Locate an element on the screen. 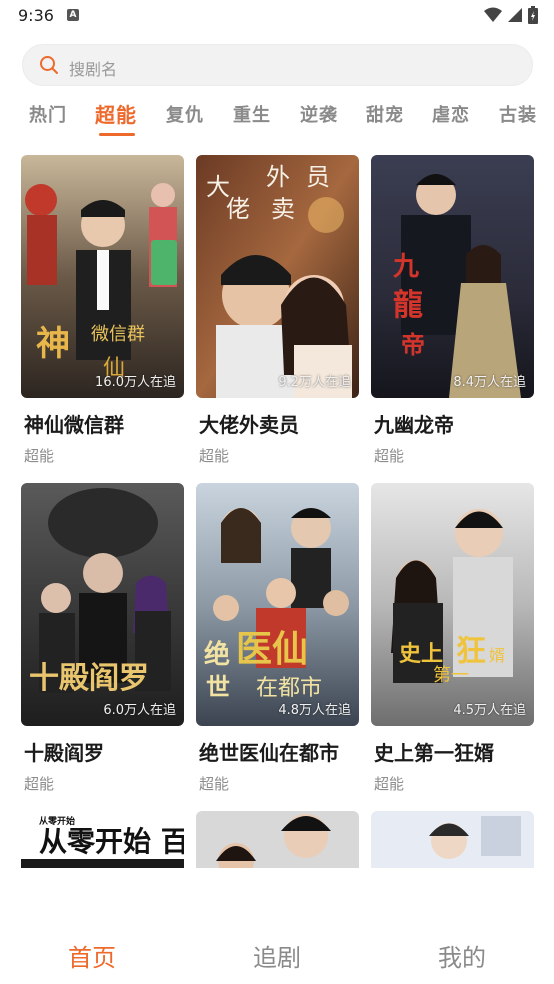 The image size is (554, 984). svg-text: 婿 is located at coordinates (497, 655).